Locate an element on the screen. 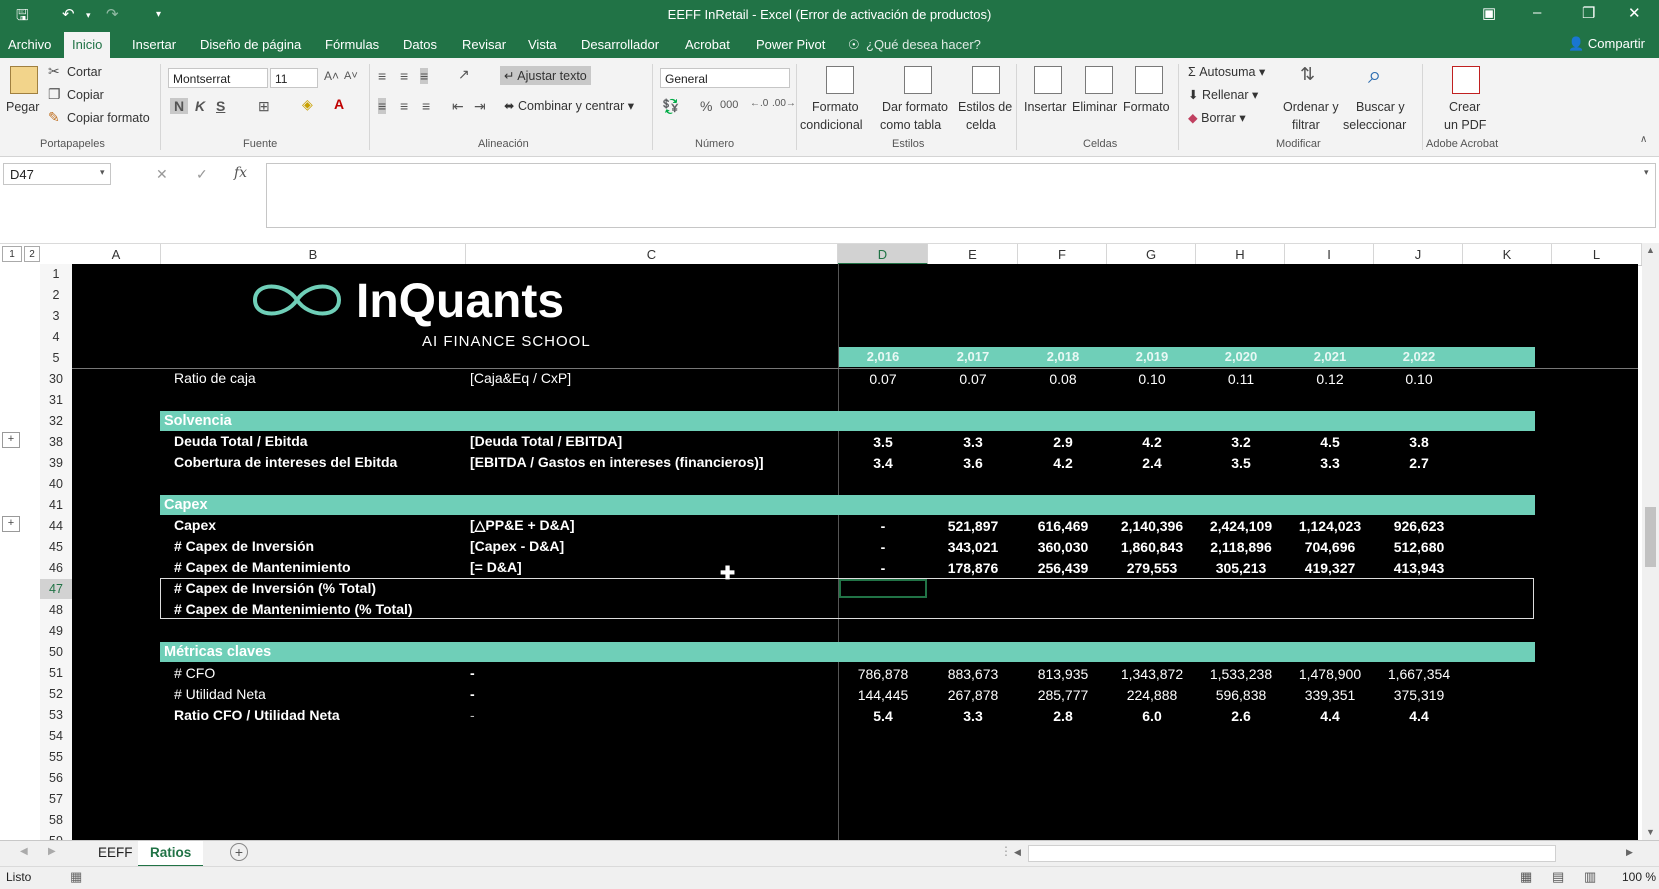 This screenshot has height=889, width=1659. sort-filter-button: Ordenar y is located at coordinates (1311, 107).